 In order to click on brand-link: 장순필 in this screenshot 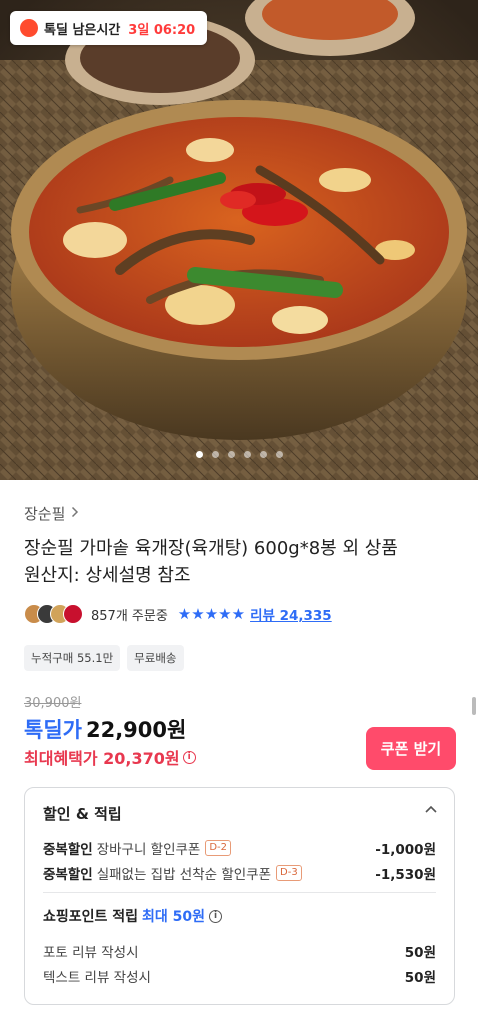, I will do `click(51, 513)`.